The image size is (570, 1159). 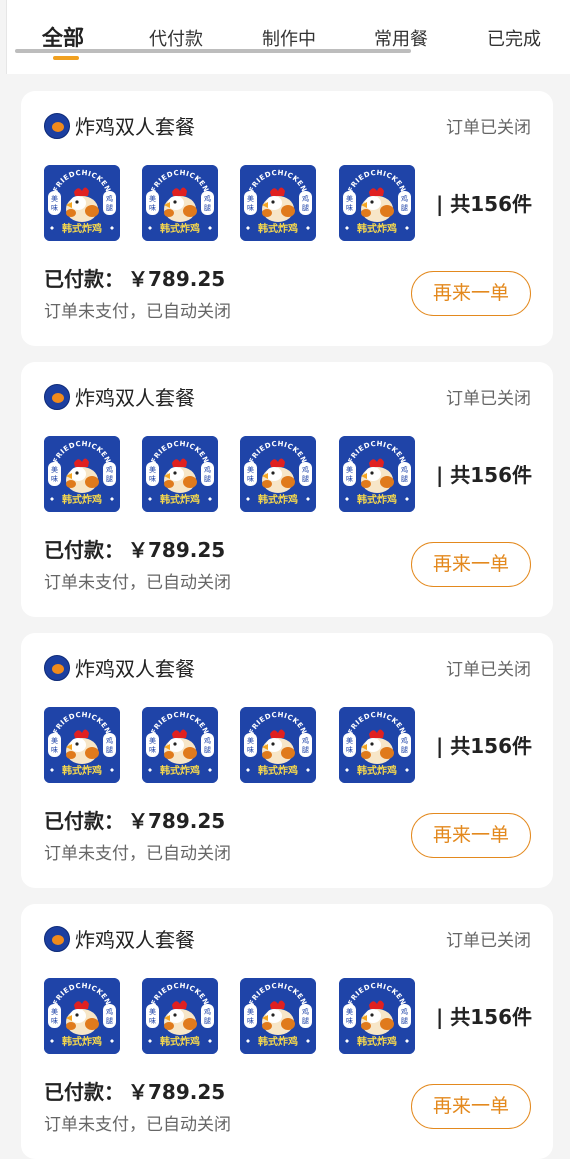 What do you see at coordinates (514, 40) in the screenshot?
I see `tab-completed: 已完成` at bounding box center [514, 40].